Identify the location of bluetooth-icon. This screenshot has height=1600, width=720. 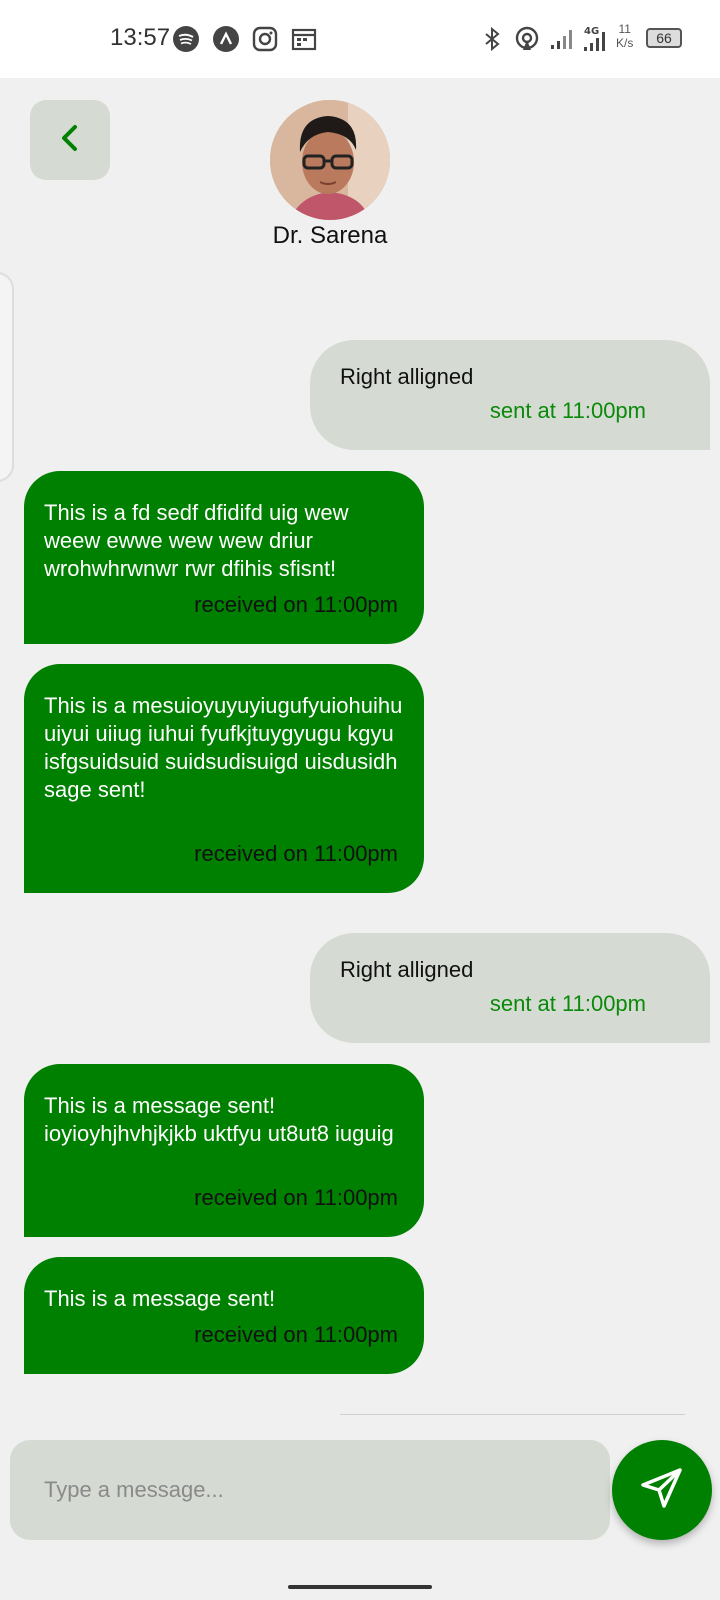
(492, 39).